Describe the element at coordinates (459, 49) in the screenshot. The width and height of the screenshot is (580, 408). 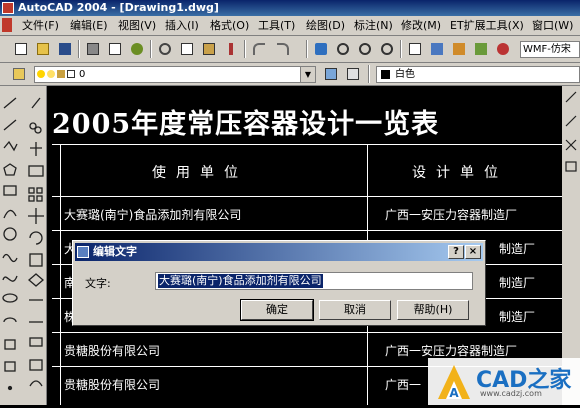
I see `tool-palettes-icon` at that location.